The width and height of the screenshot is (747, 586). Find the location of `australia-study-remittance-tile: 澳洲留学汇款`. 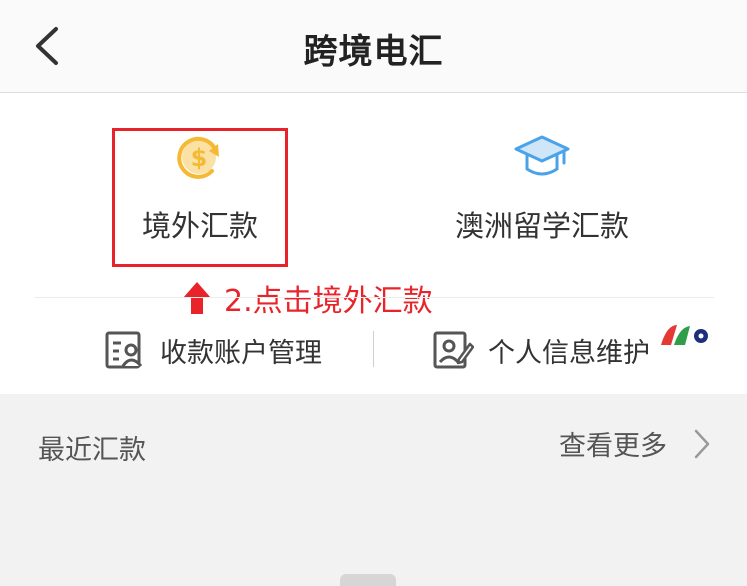

australia-study-remittance-tile: 澳洲留学汇款 is located at coordinates (542, 187).